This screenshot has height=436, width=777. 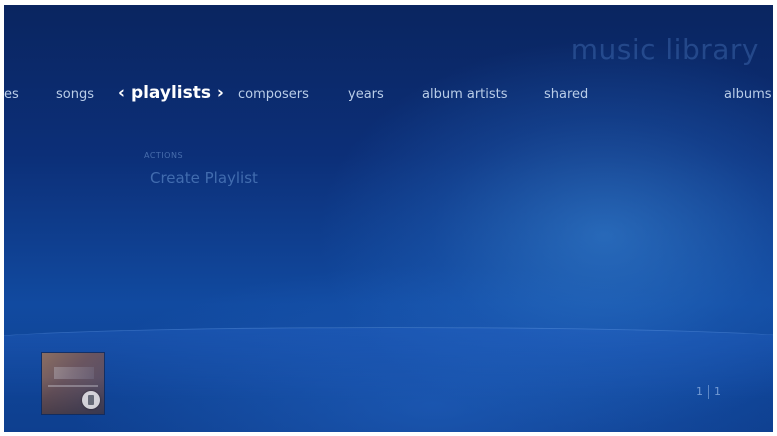 What do you see at coordinates (699, 391) in the screenshot?
I see `pager-current: 1` at bounding box center [699, 391].